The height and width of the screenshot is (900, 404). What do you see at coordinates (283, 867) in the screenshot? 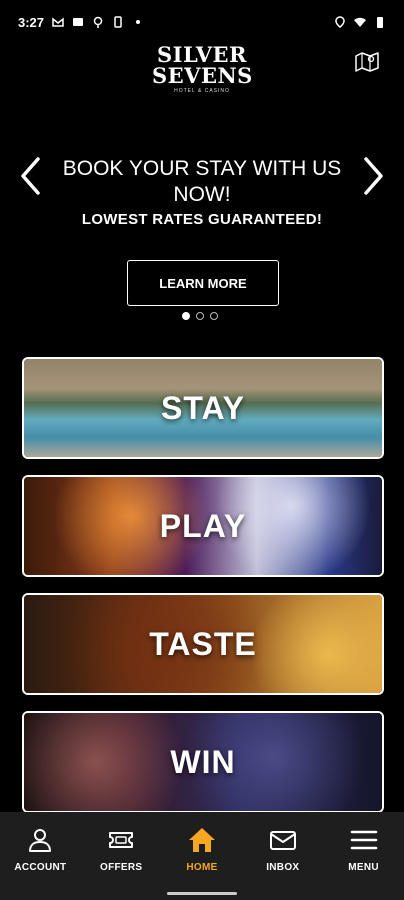
I see `nav-label-inbox: INBOX` at bounding box center [283, 867].